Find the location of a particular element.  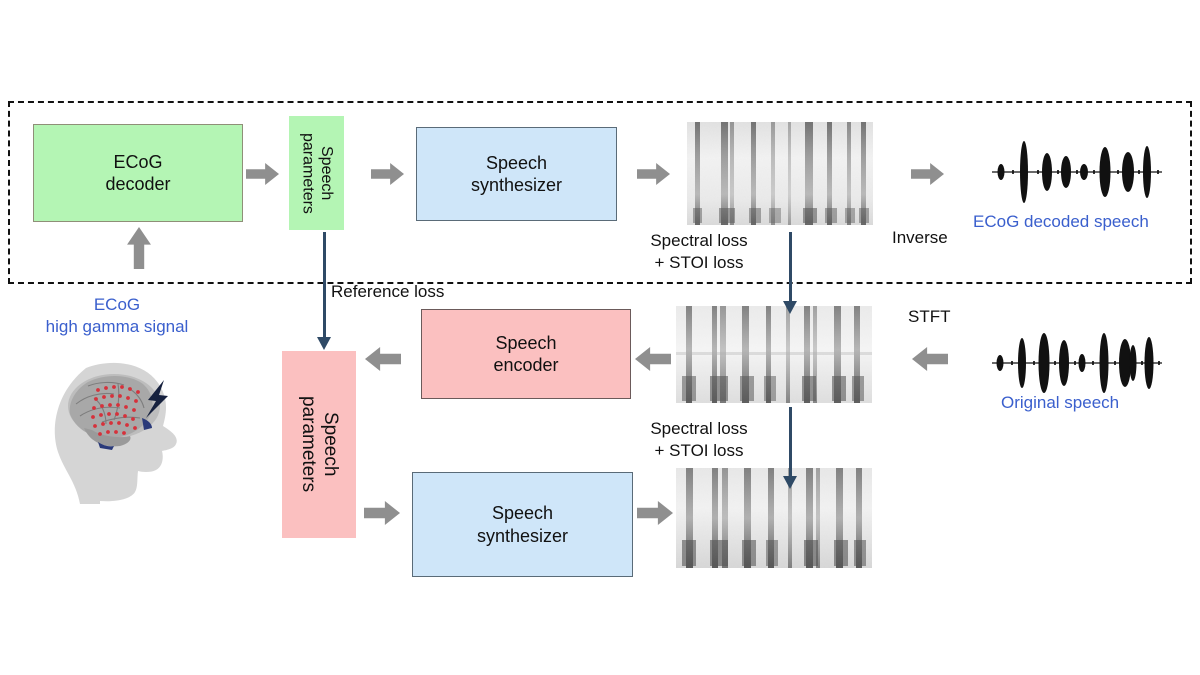

speech-synthesizer-bottom-label: Speech synthesizer is located at coordinates (522, 524).